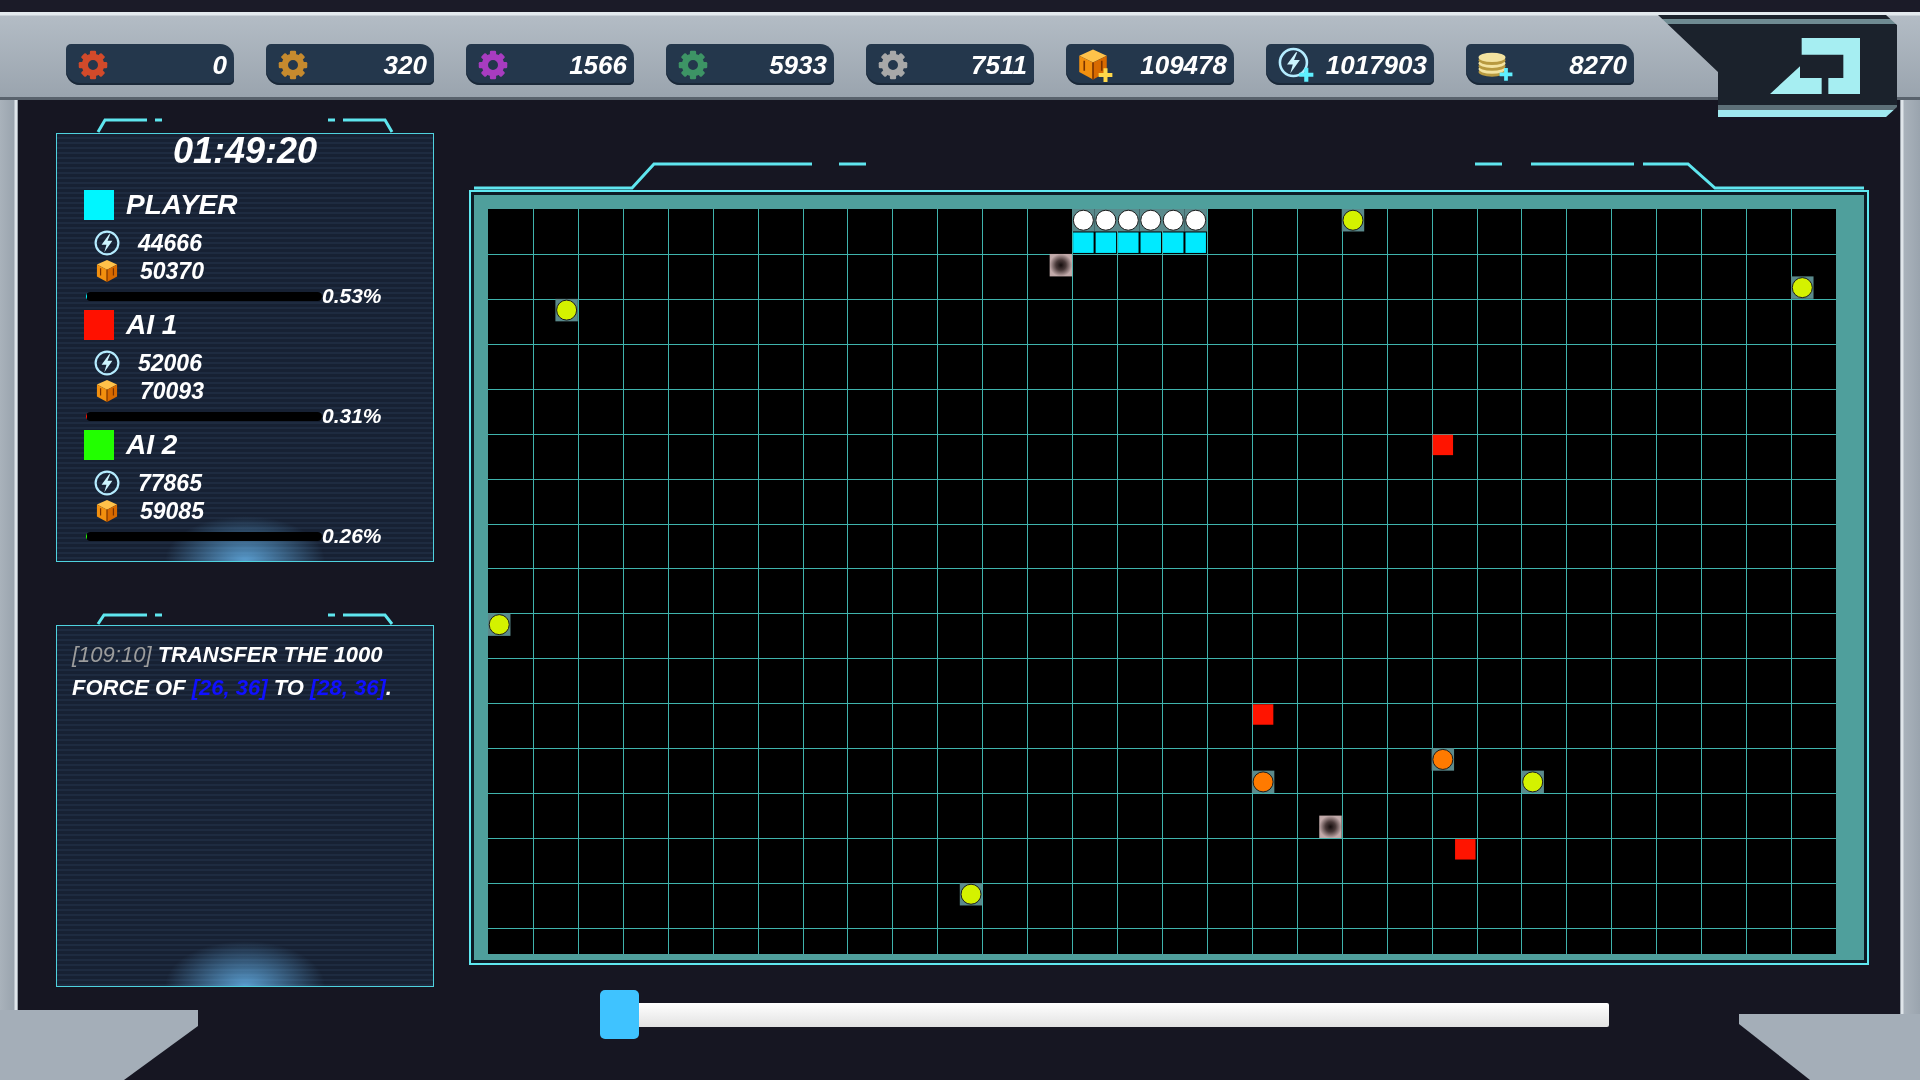 This screenshot has width=1920, height=1080. I want to click on cube-plus-icon, so click(1095, 64).